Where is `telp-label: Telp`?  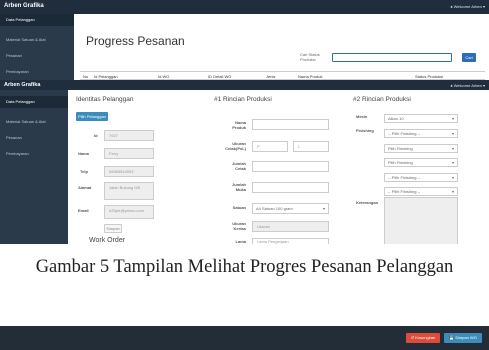 telp-label: Telp is located at coordinates (84, 171).